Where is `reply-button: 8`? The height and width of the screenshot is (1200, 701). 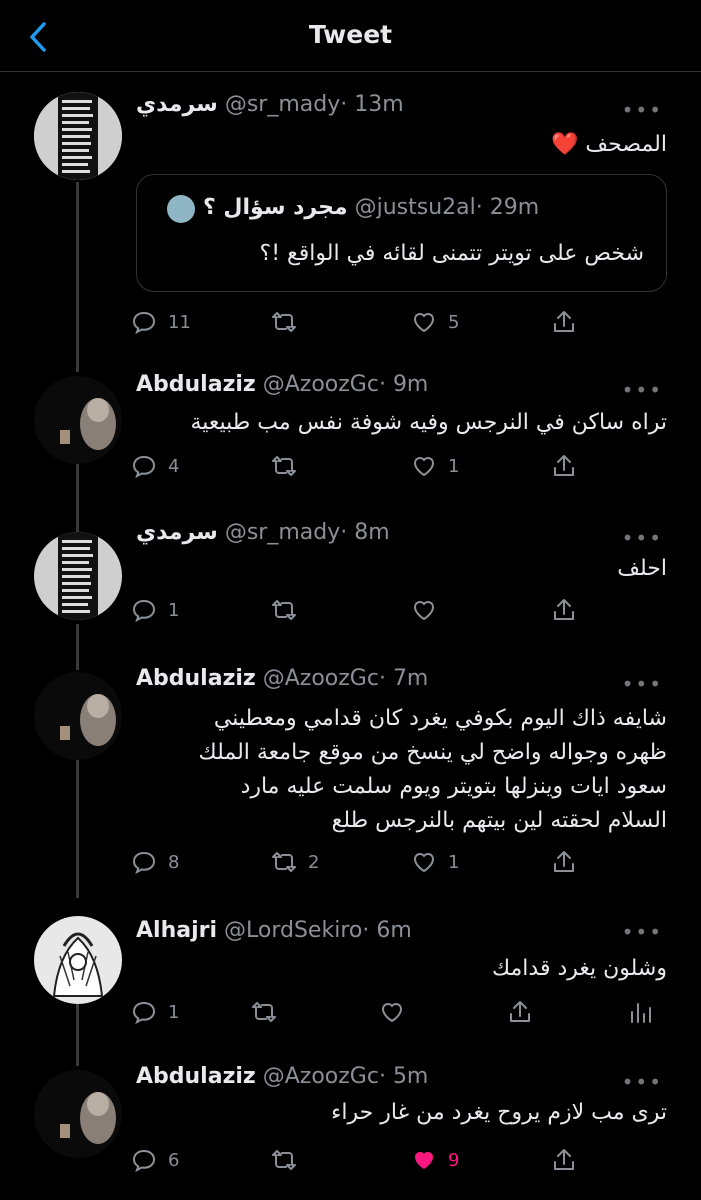
reply-button: 8 is located at coordinates (154, 862).